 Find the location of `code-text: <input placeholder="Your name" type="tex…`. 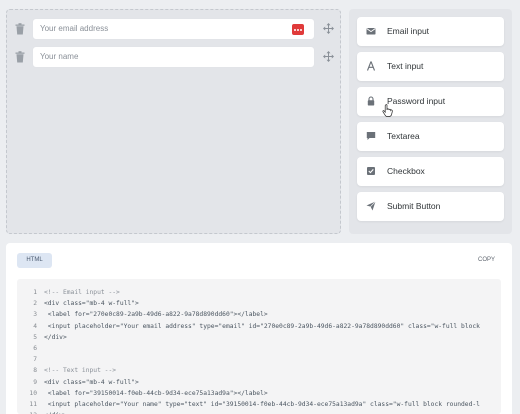

code-text: <input placeholder="Your name" type="tex… is located at coordinates (262, 404).